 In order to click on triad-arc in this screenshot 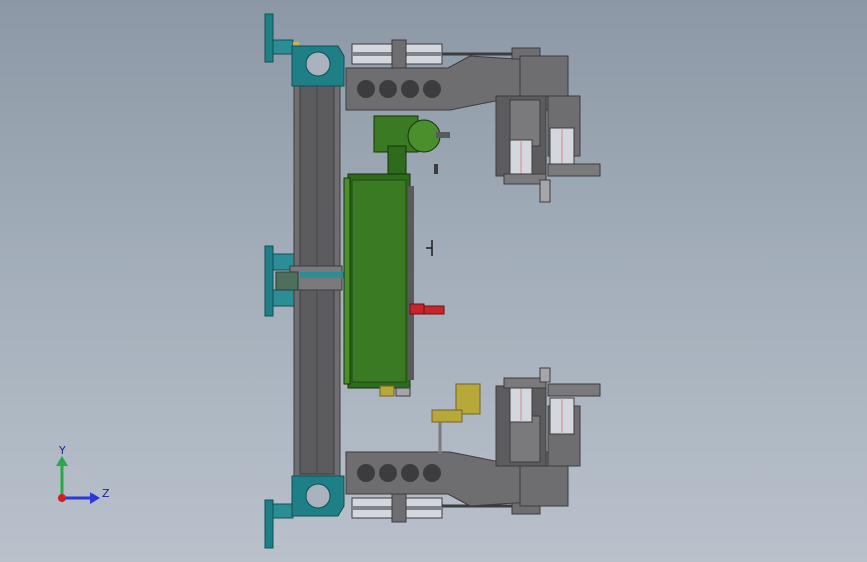, I will do `click(79, 479)`.